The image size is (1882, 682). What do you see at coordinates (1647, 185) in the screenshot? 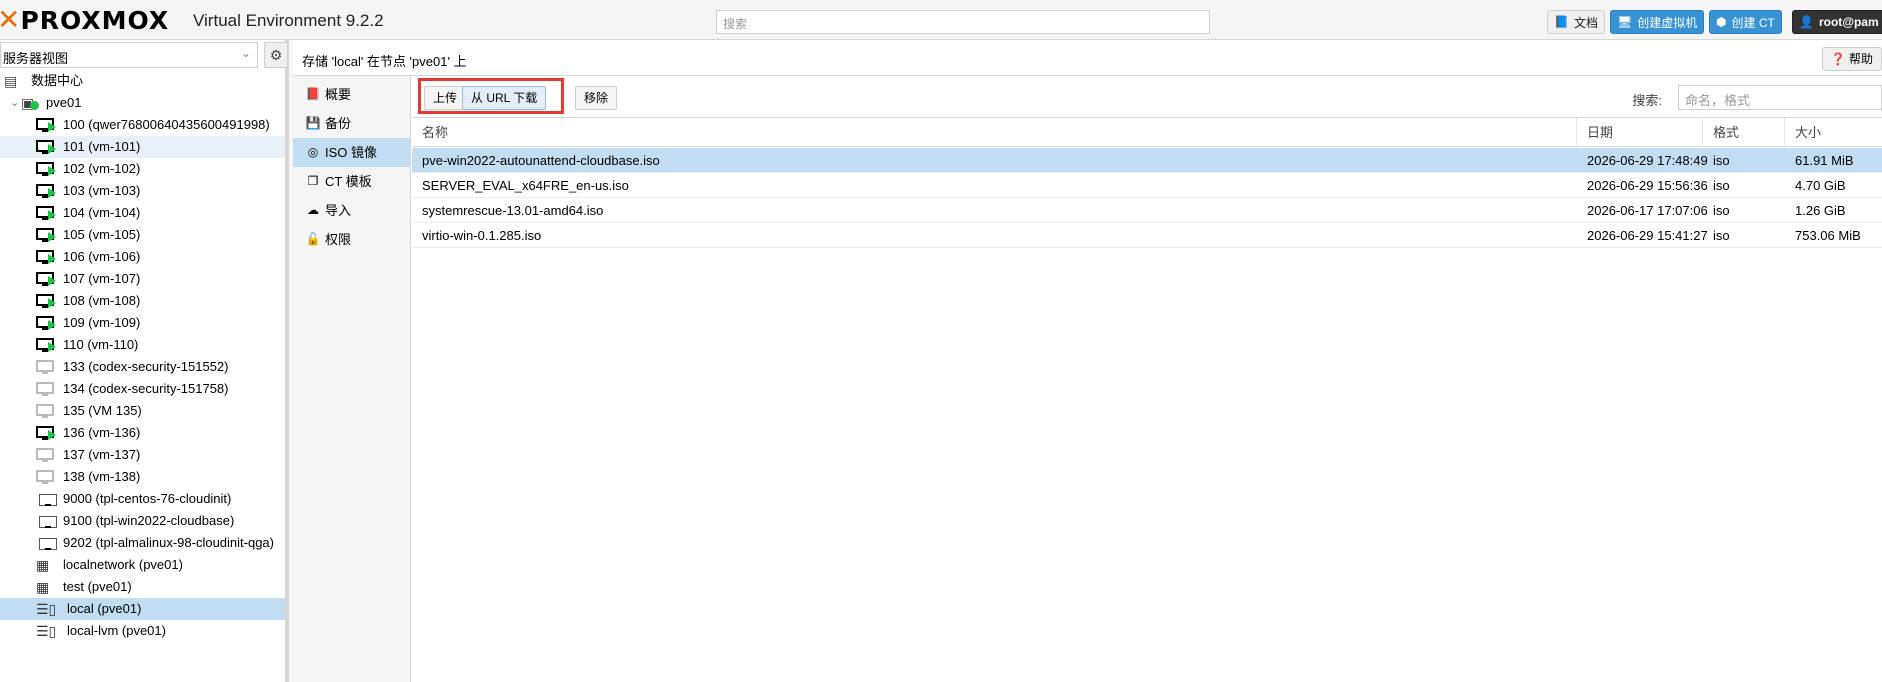
I see `cell-date: 2026-06-29 15:56:36` at bounding box center [1647, 185].